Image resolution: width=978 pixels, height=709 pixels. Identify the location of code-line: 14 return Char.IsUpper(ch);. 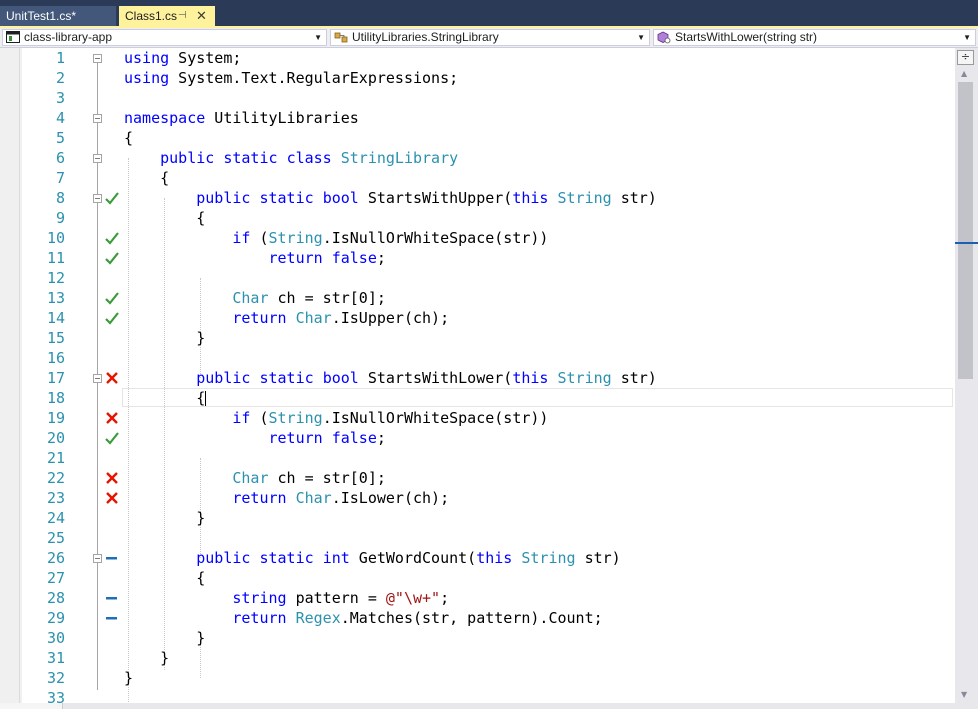
(477, 318).